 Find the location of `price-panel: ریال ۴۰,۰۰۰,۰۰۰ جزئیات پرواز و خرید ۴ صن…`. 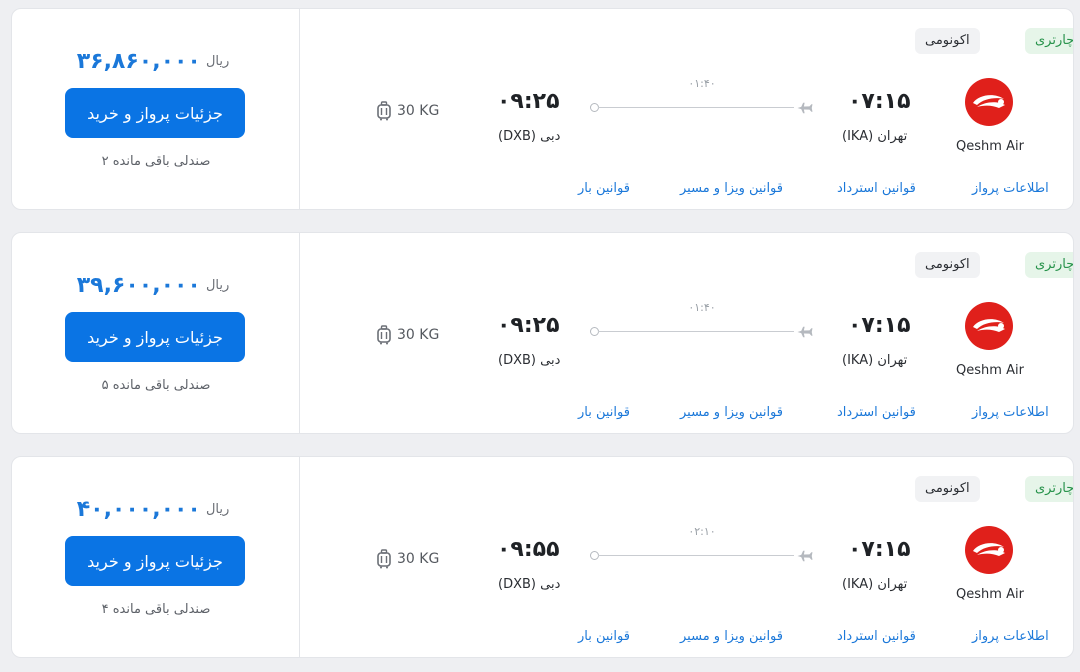

price-panel: ریال ۴۰,۰۰۰,۰۰۰ جزئیات پرواز و خرید ۴ صن… is located at coordinates (156, 557).